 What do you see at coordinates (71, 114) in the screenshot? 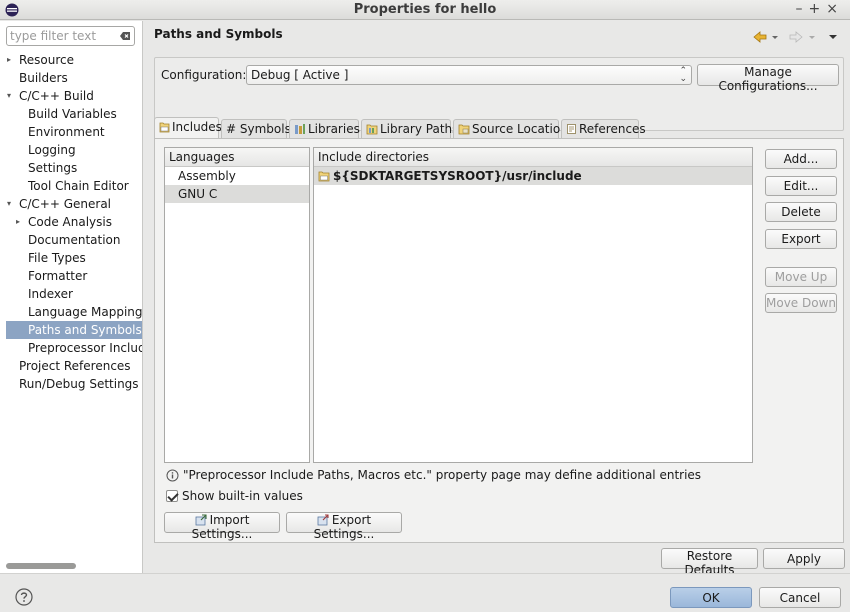
I see `tree-item-build-variables: Build Variables` at bounding box center [71, 114].